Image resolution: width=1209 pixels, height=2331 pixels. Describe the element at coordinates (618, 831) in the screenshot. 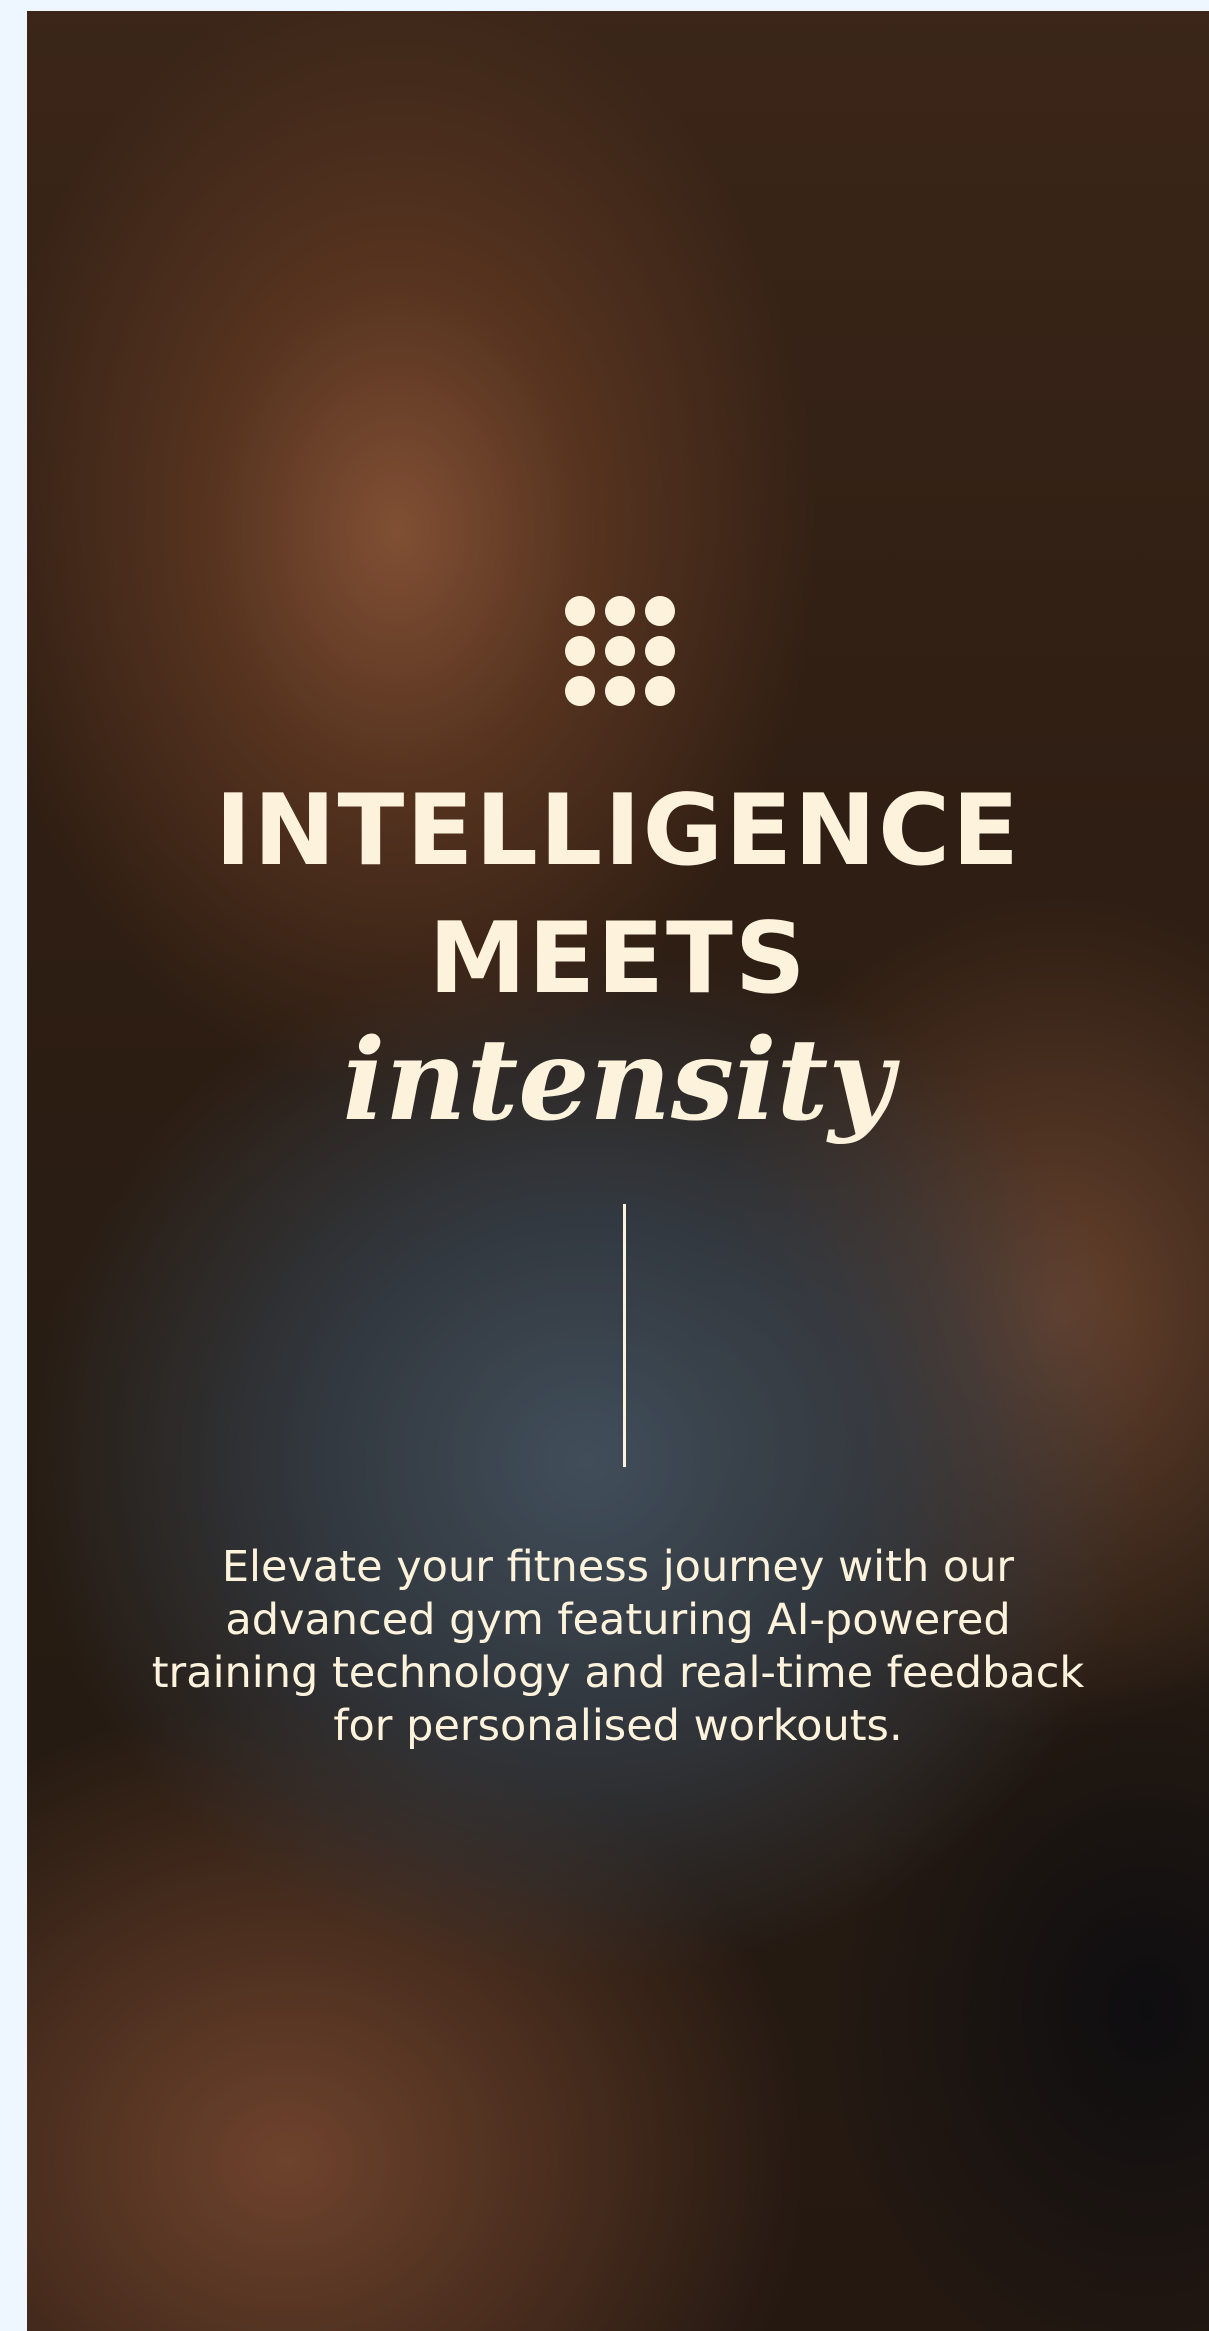

I see `headline-line-1: INTELLIGENCE` at that location.